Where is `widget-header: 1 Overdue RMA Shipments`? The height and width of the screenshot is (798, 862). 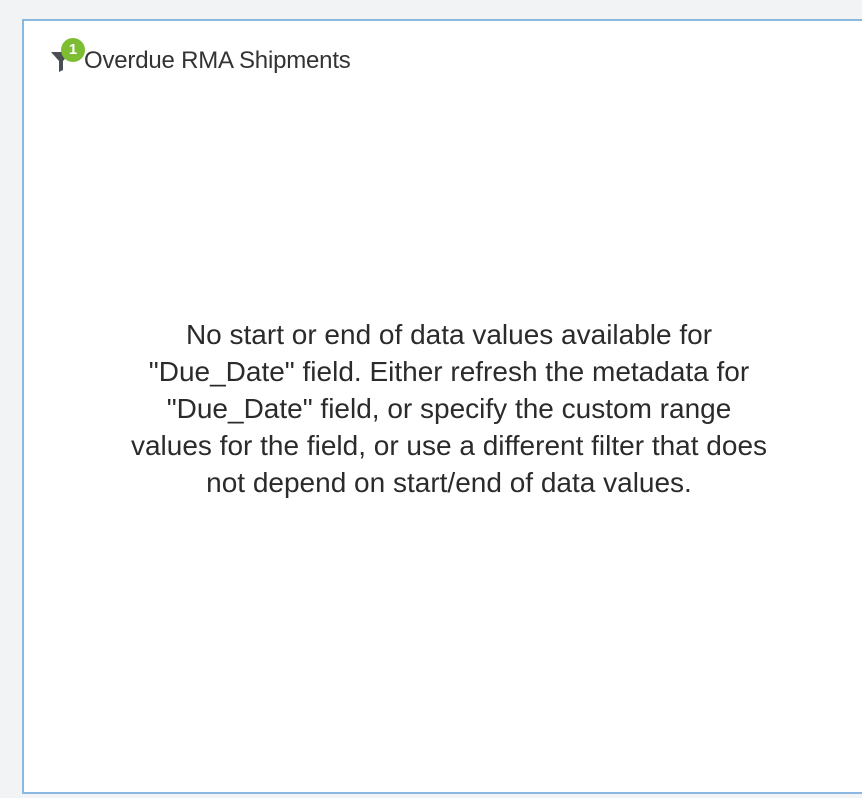 widget-header: 1 Overdue RMA Shipments is located at coordinates (200, 56).